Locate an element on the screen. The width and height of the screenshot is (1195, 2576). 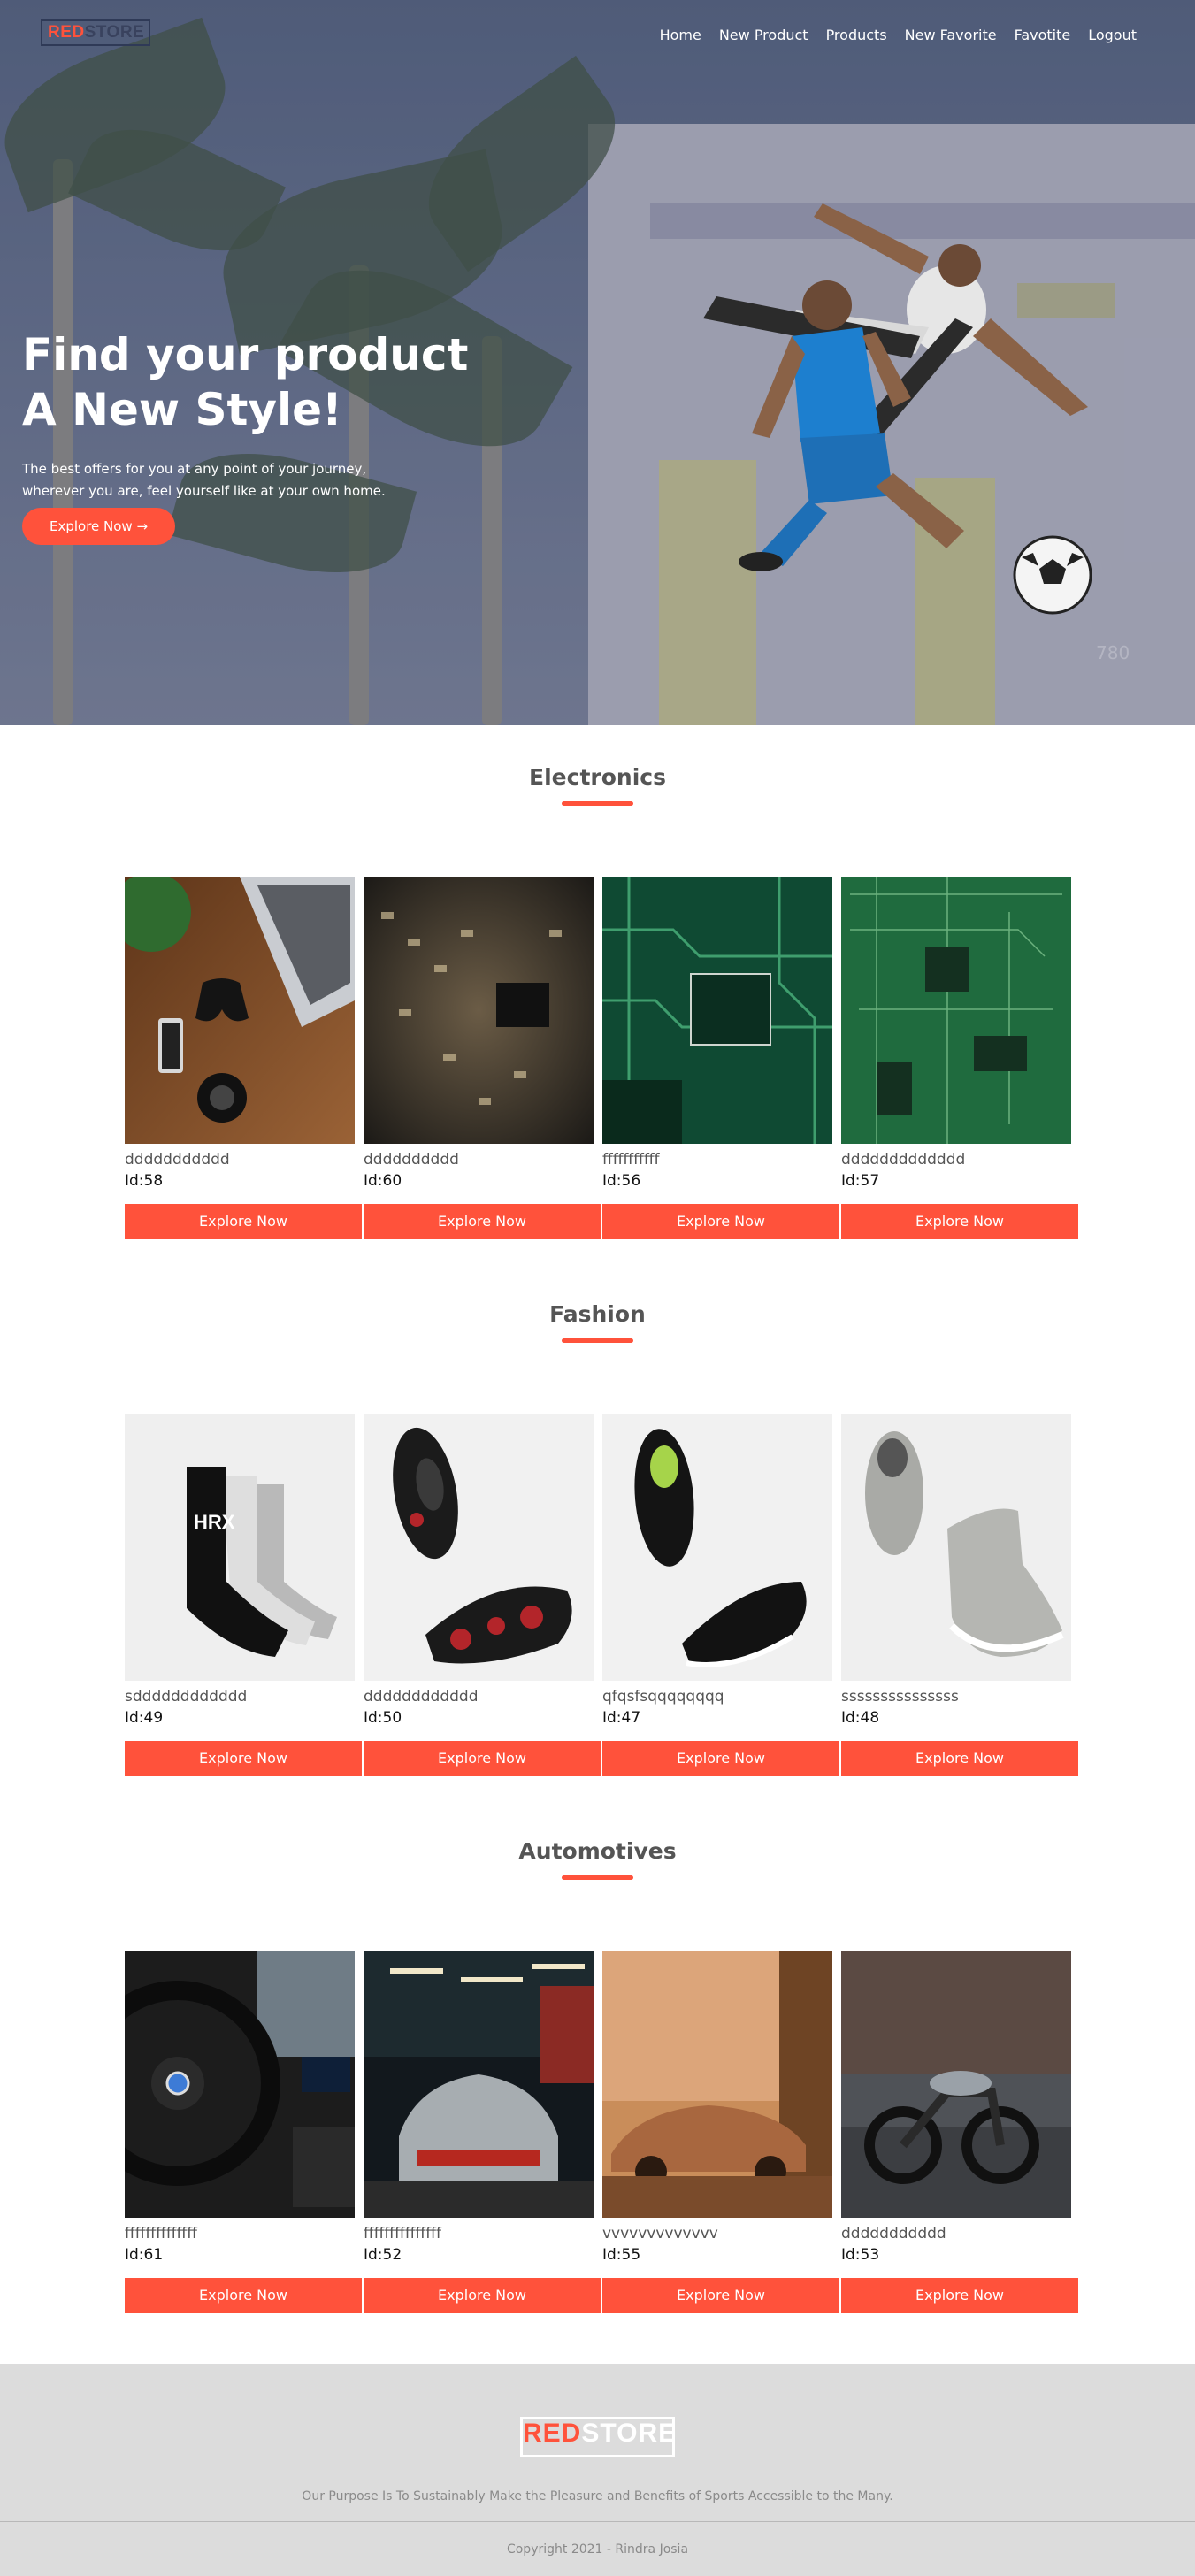
product-image-controller is located at coordinates (240, 1010).